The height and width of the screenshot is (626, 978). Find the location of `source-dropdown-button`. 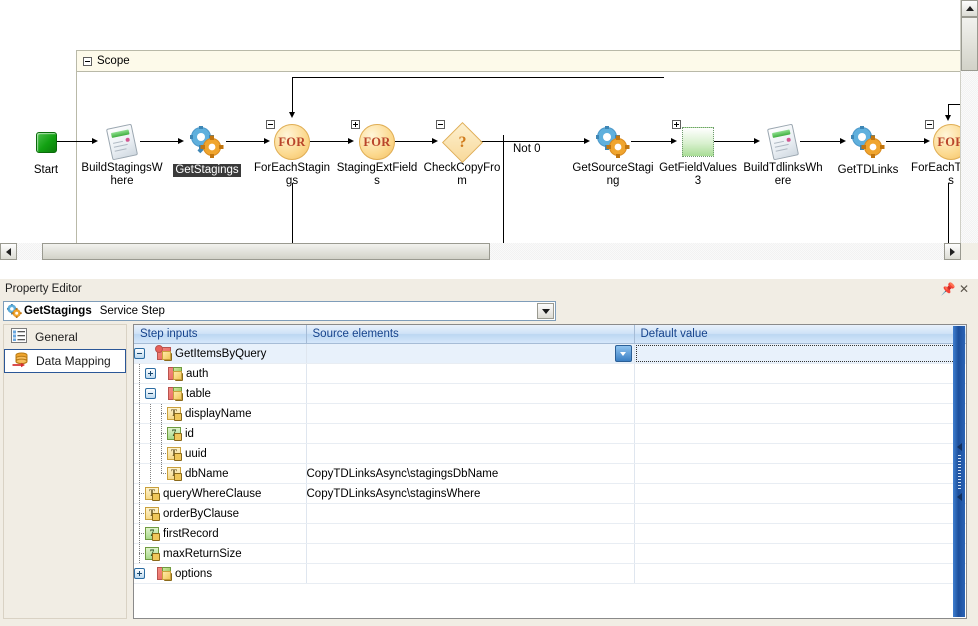

source-dropdown-button is located at coordinates (623, 353).